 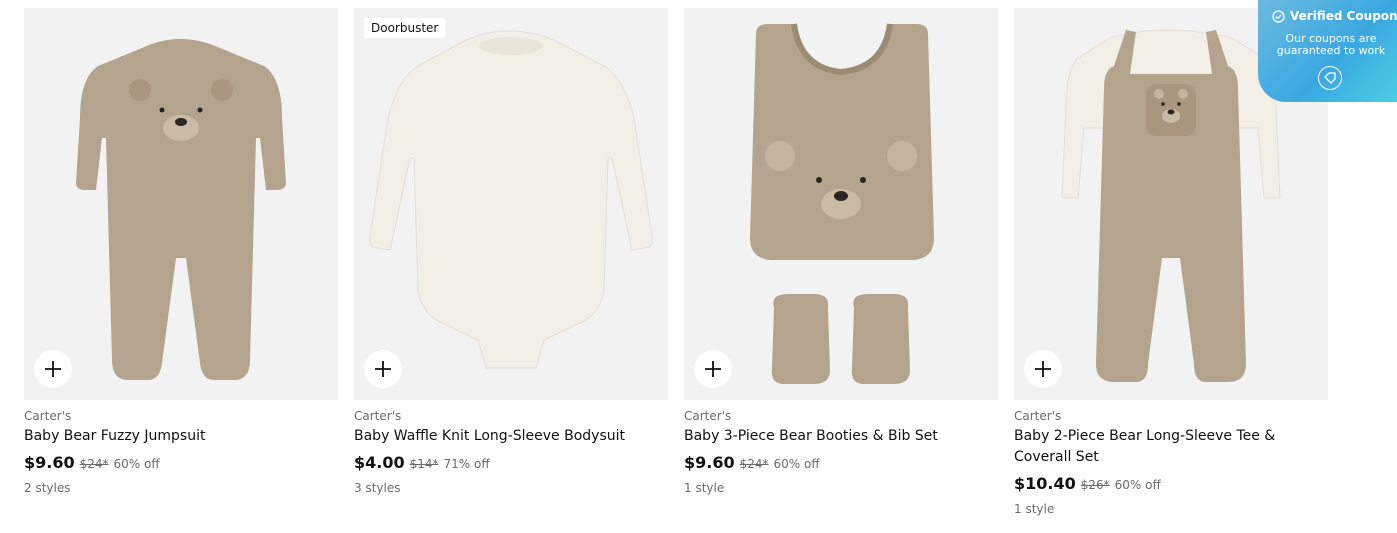 I want to click on sale-price: $4.00, so click(x=379, y=462).